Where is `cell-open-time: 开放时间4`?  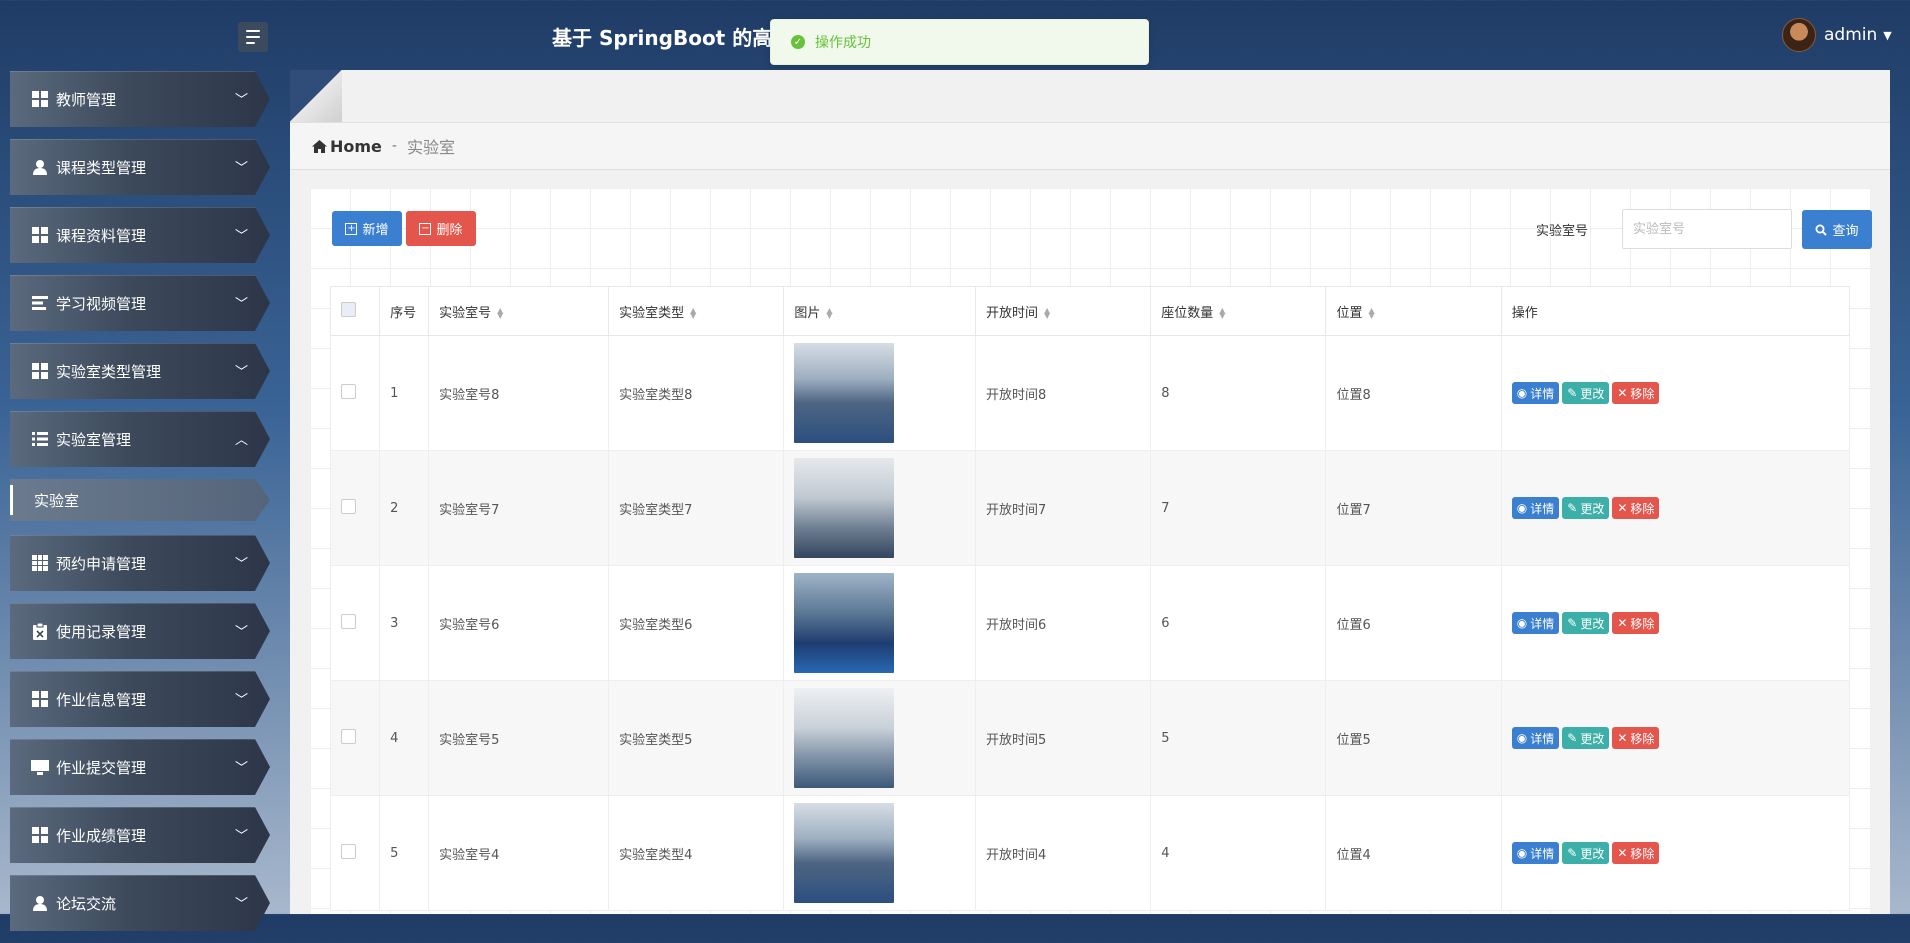 cell-open-time: 开放时间4 is located at coordinates (1063, 853).